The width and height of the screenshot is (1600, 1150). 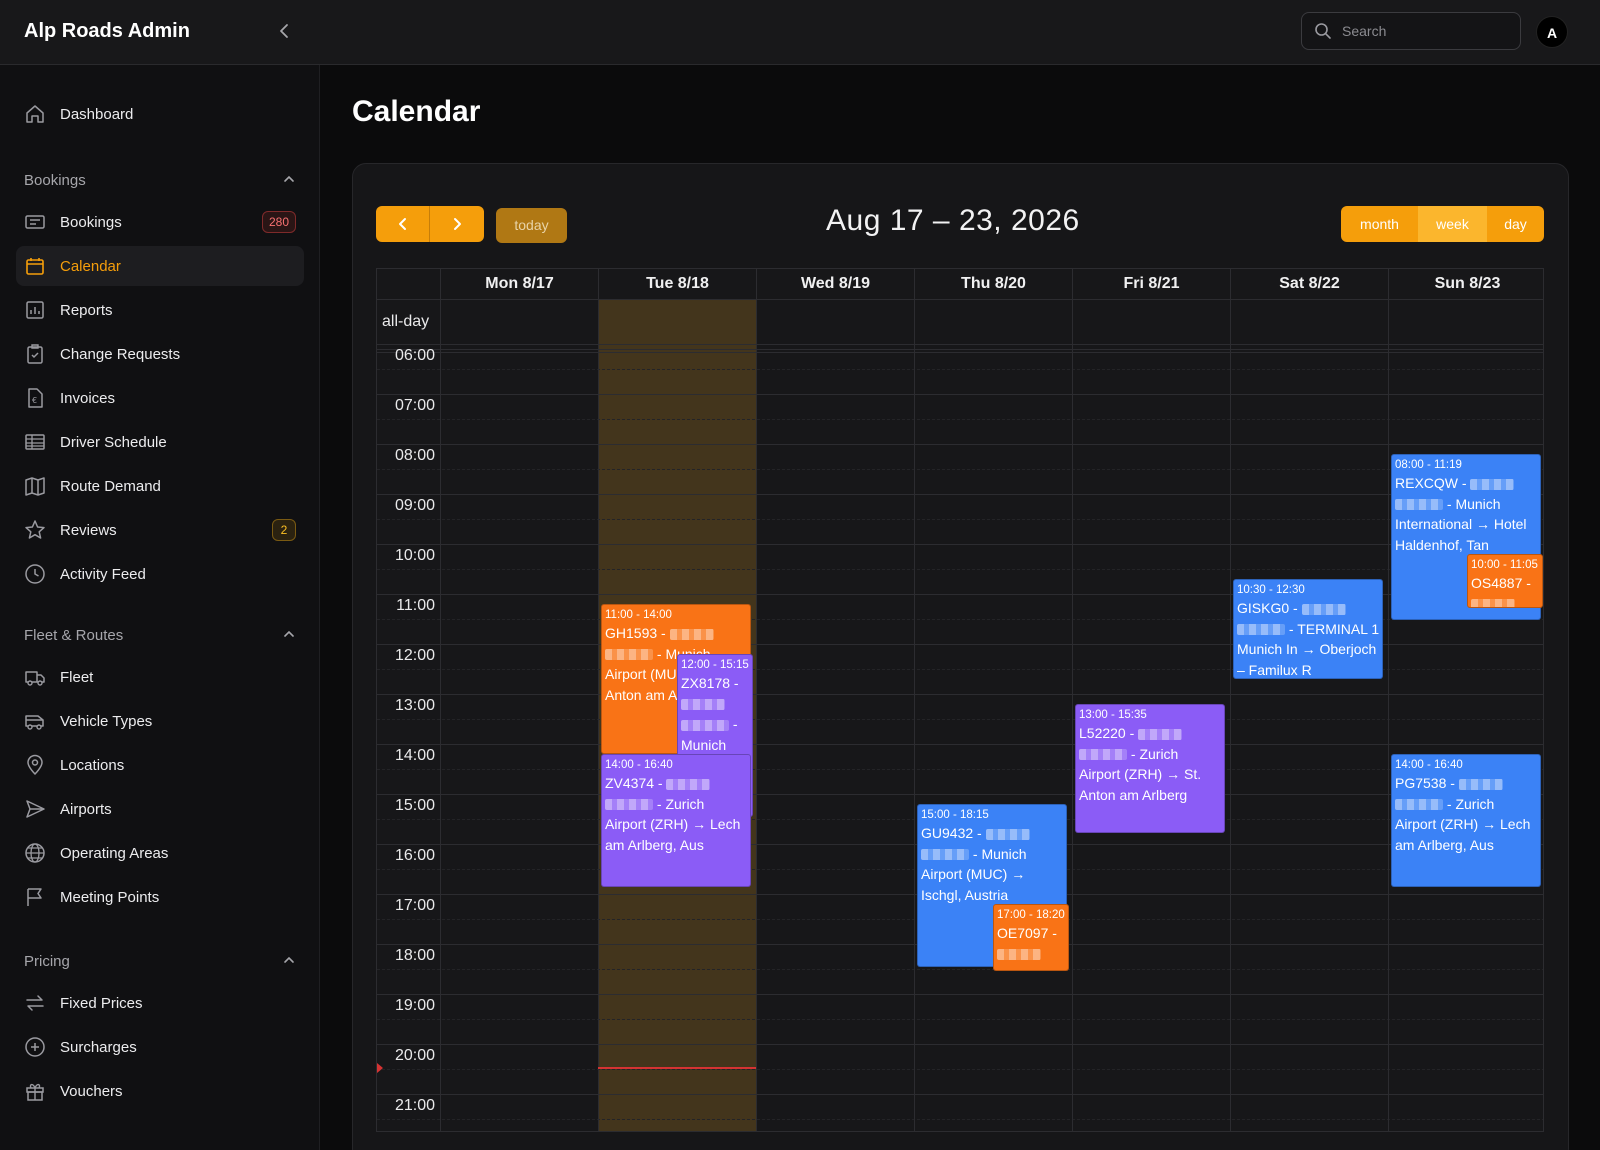 I want to click on prev-button, so click(x=403, y=224).